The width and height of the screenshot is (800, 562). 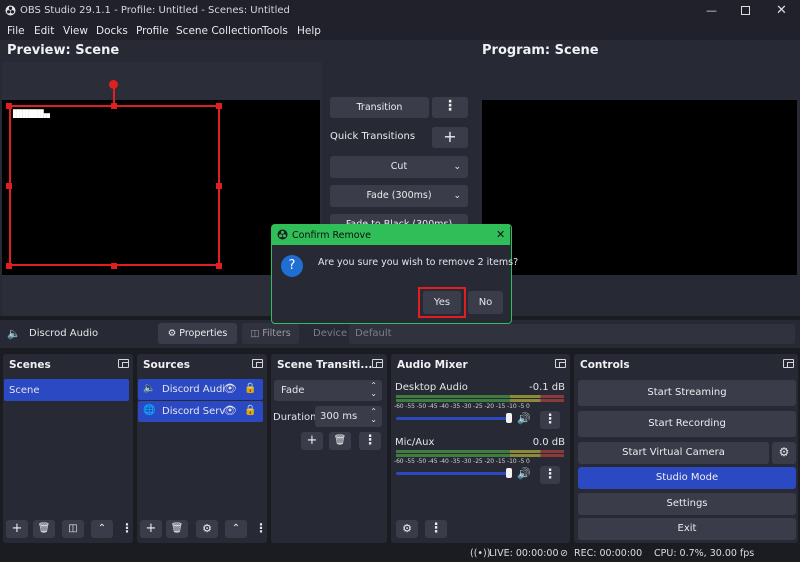 I want to click on quick-transition-cut: Cut ⌄, so click(x=399, y=167).